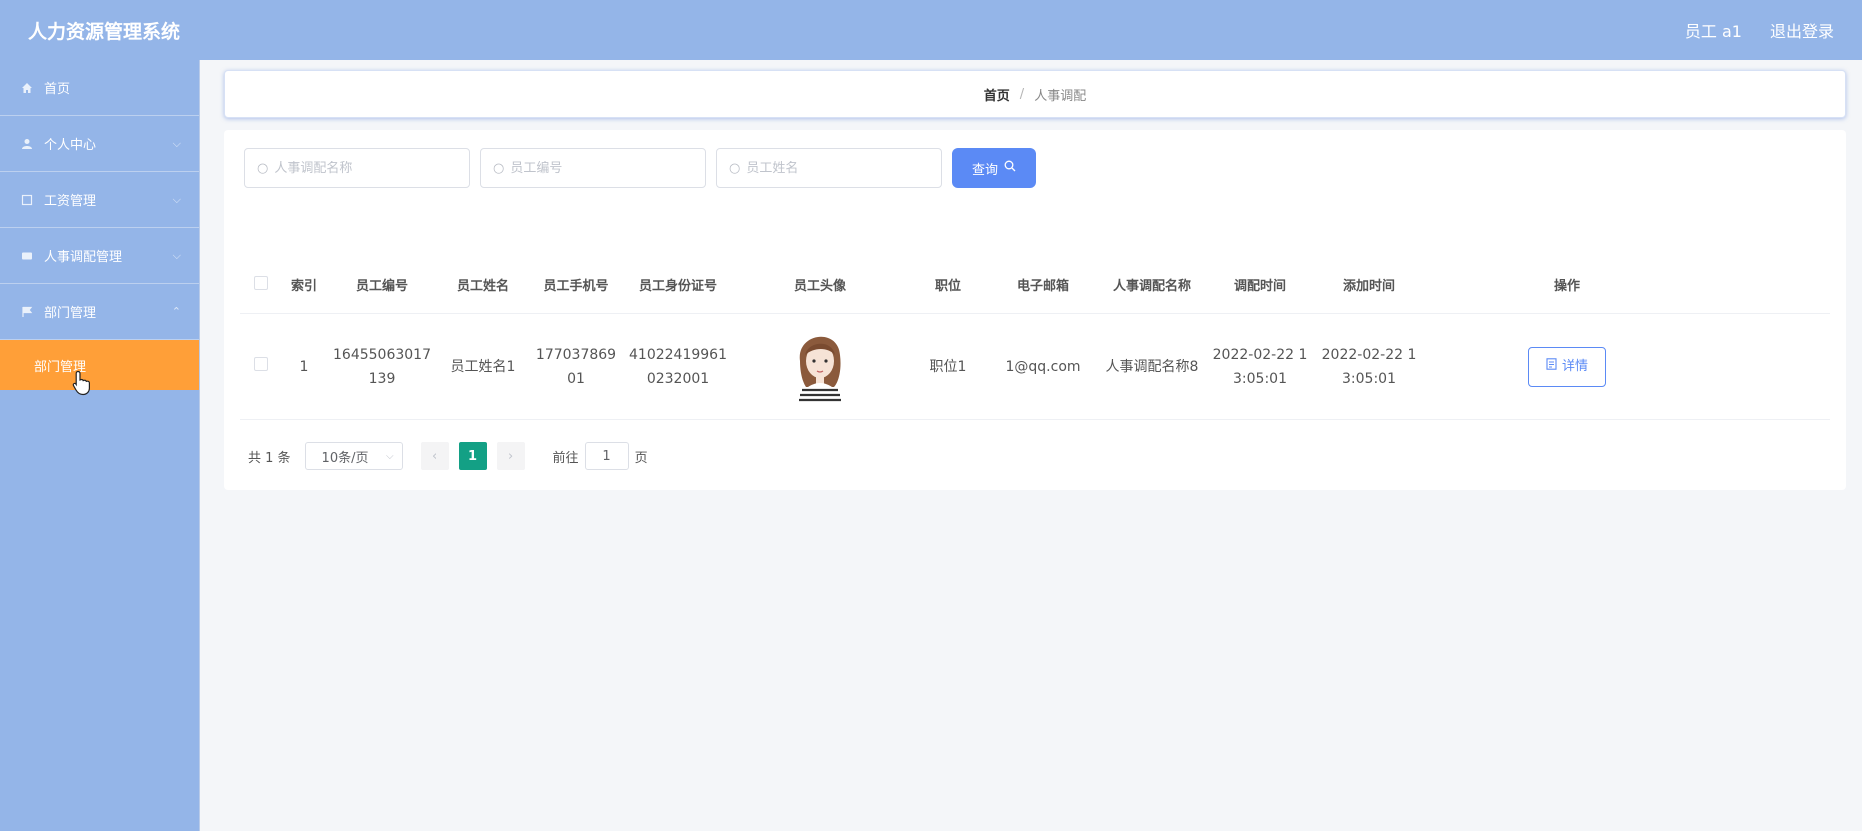  I want to click on column-header: 索引, so click(303, 286).